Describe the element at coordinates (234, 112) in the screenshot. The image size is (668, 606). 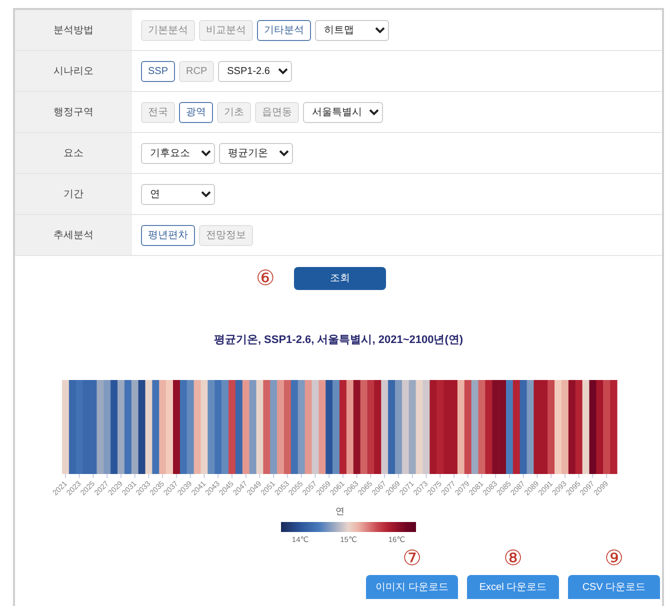
I see `toggle-button: 기초` at that location.